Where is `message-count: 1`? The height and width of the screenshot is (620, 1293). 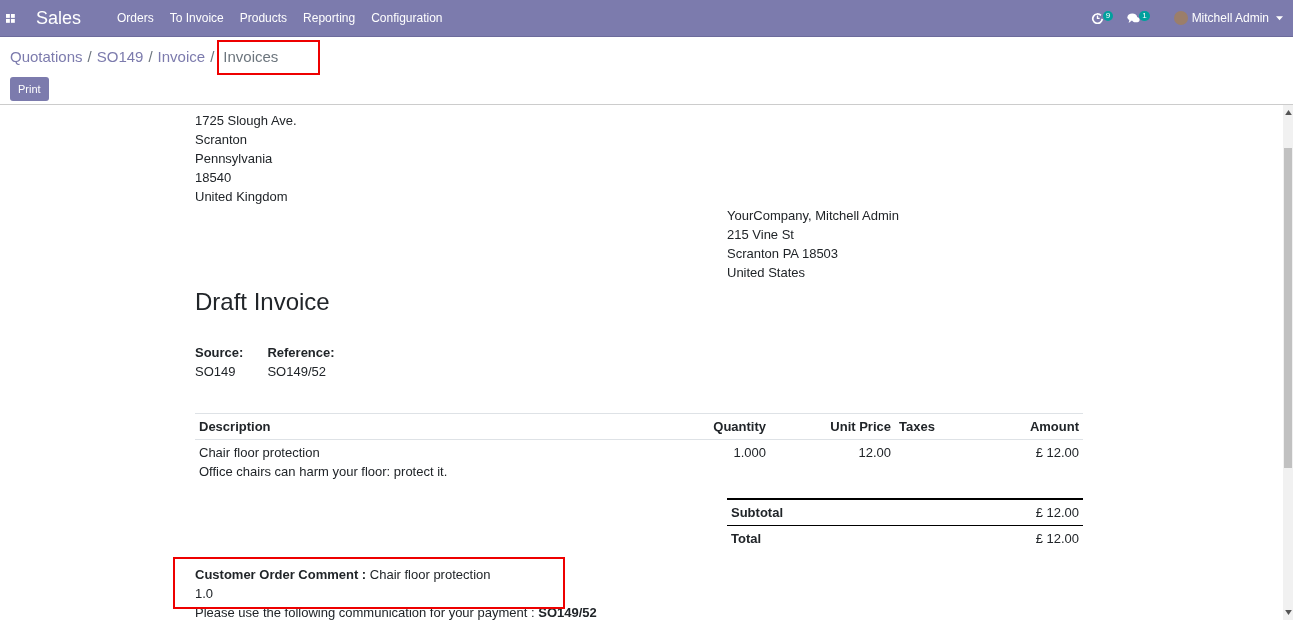
message-count: 1 is located at coordinates (1144, 15).